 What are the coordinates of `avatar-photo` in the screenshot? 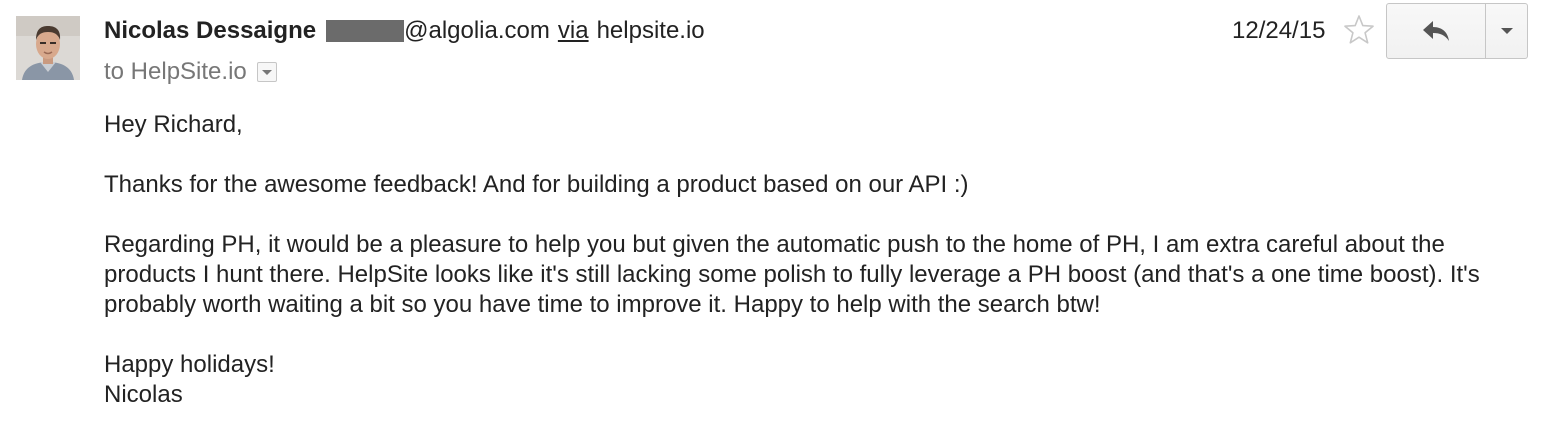 It's located at (48, 48).